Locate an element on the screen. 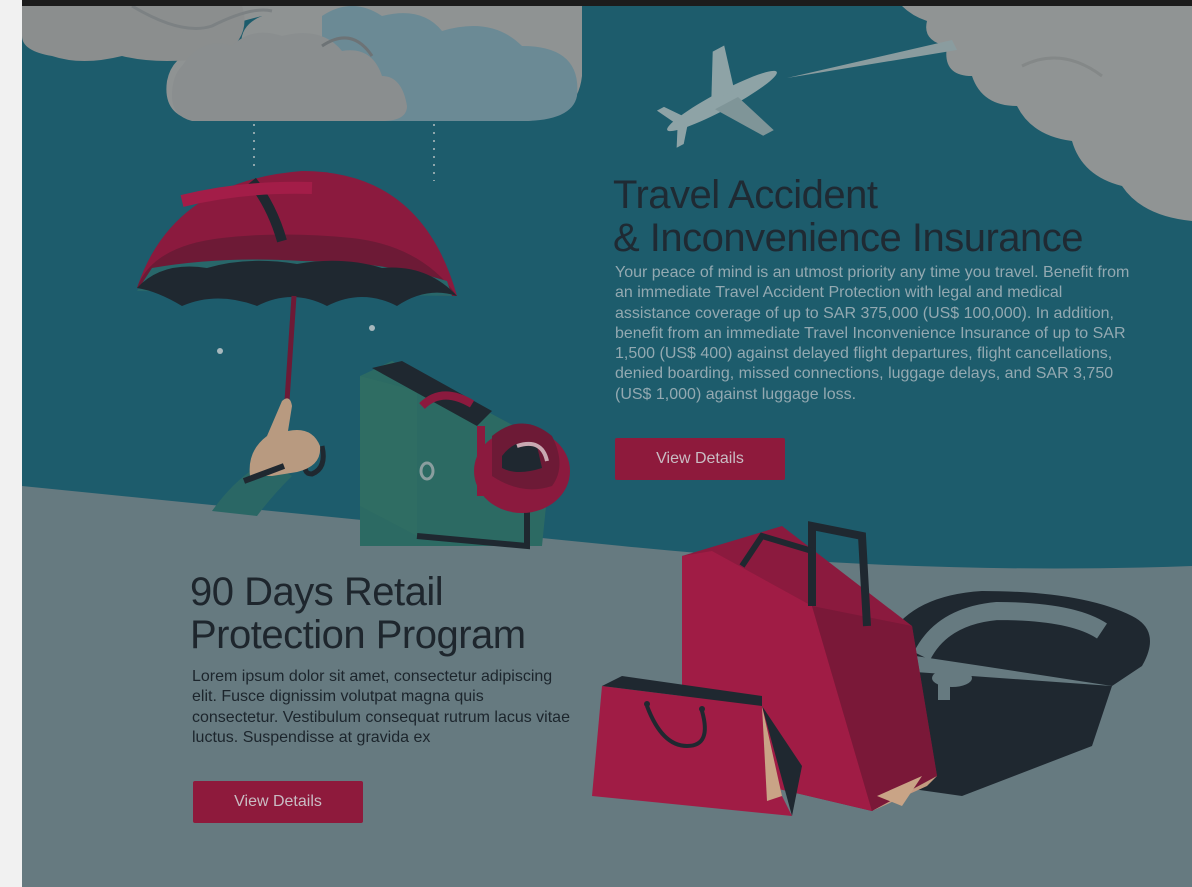  retail-protection-title: 90 Days Retail Protection Program is located at coordinates (400, 614).